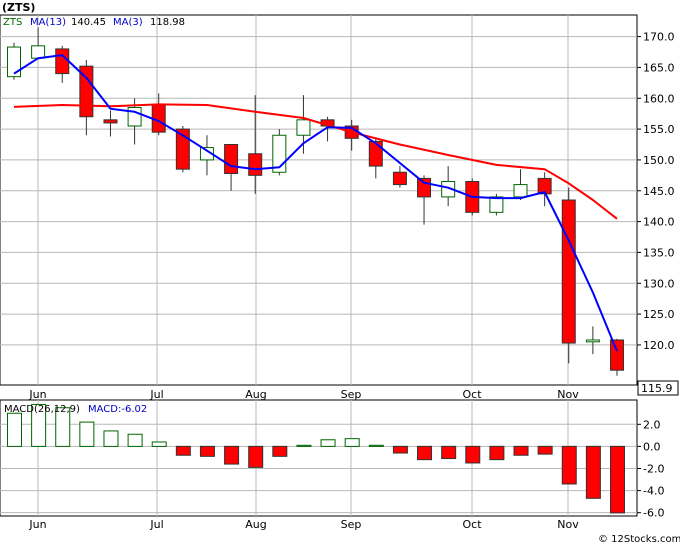 The height and width of the screenshot is (550, 680). Describe the element at coordinates (653, 468) in the screenshot. I see `macd-y-tick-label: -2.0` at that location.